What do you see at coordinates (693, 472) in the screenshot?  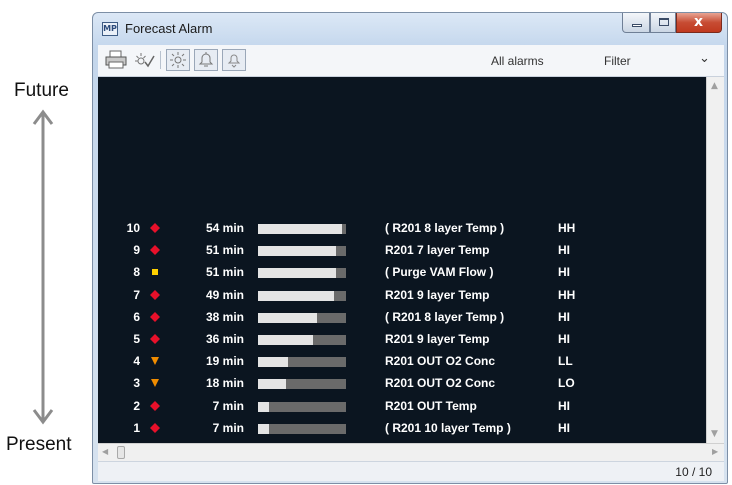 I see `alarm-count: 10 / 10` at bounding box center [693, 472].